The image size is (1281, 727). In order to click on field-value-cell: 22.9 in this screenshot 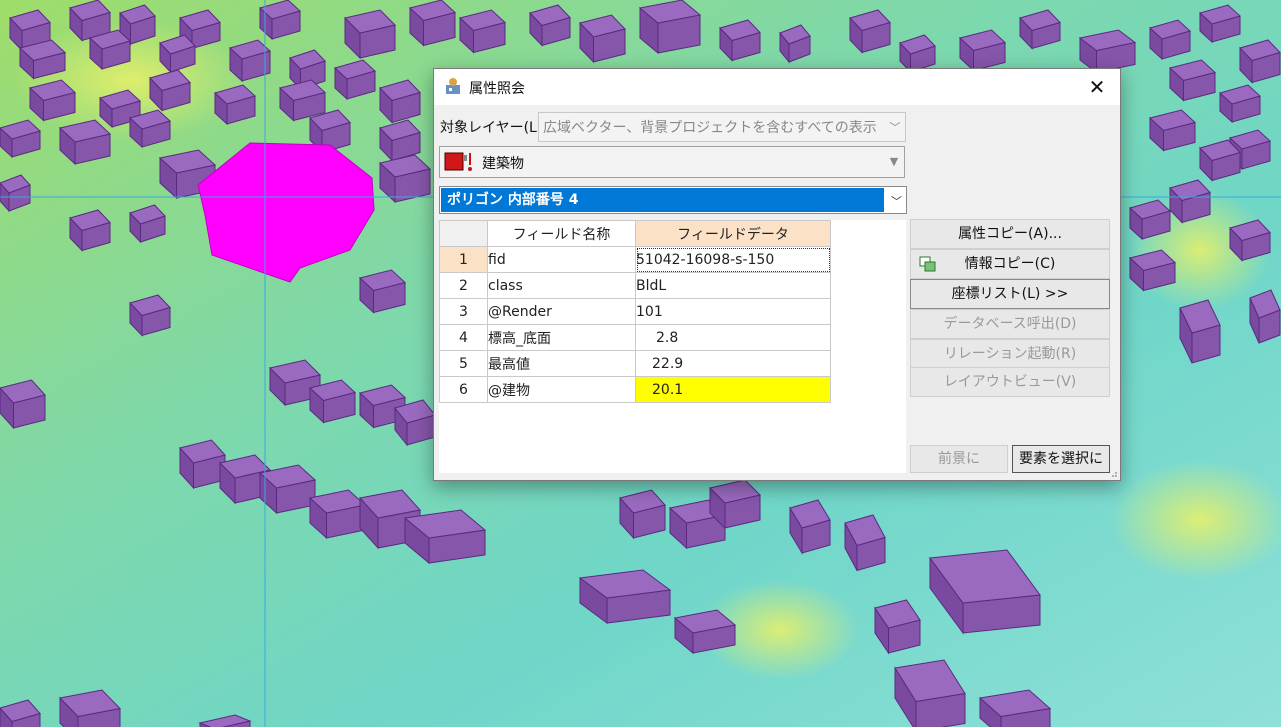, I will do `click(733, 363)`.